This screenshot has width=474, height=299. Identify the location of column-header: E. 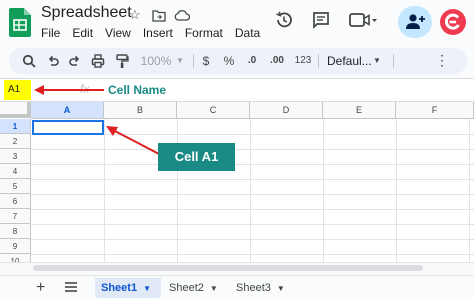
(359, 110).